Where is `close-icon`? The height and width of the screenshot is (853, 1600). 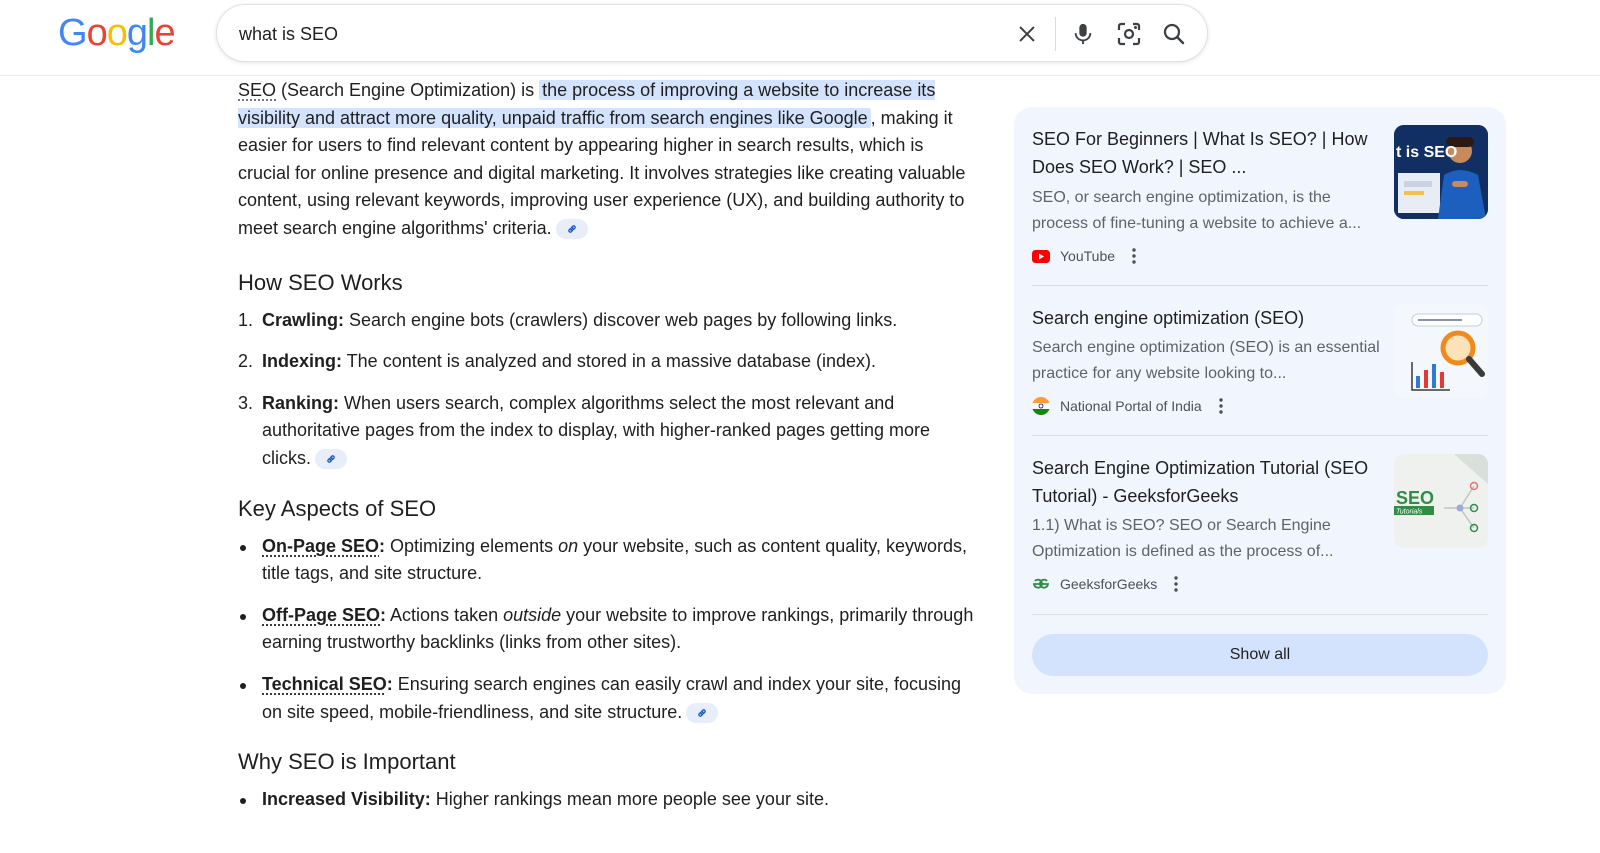
close-icon is located at coordinates (1027, 34).